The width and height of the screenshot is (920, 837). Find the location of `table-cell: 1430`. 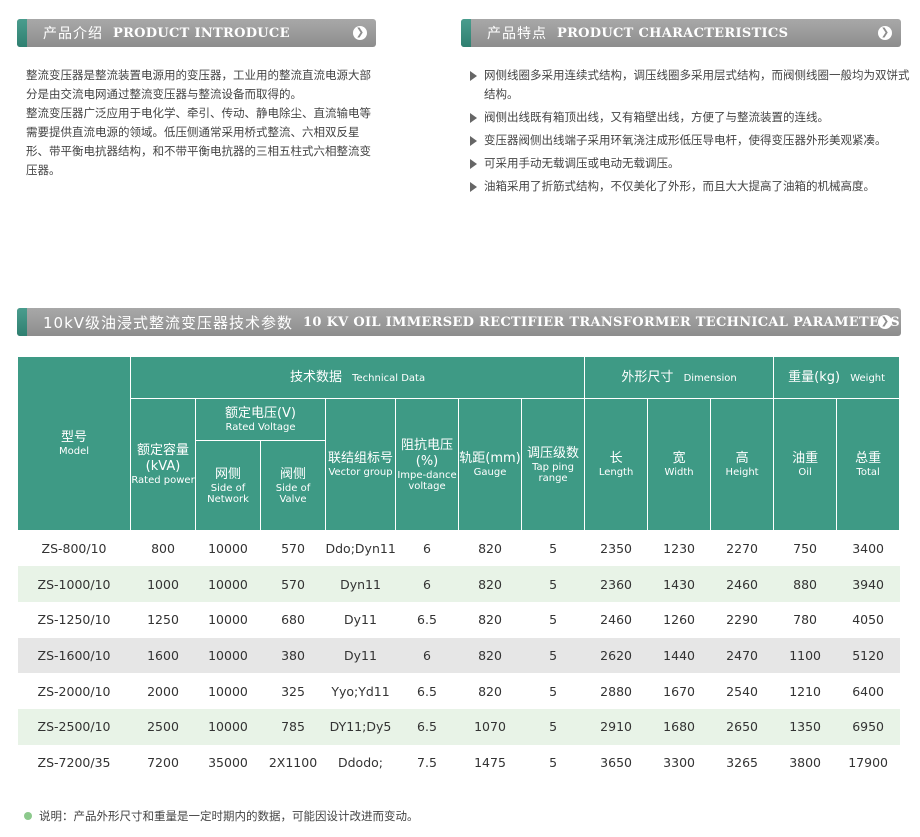

table-cell: 1430 is located at coordinates (679, 584).